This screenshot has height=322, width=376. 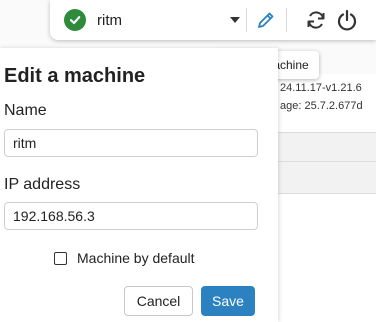 I want to click on ip-address-input, so click(x=131, y=216).